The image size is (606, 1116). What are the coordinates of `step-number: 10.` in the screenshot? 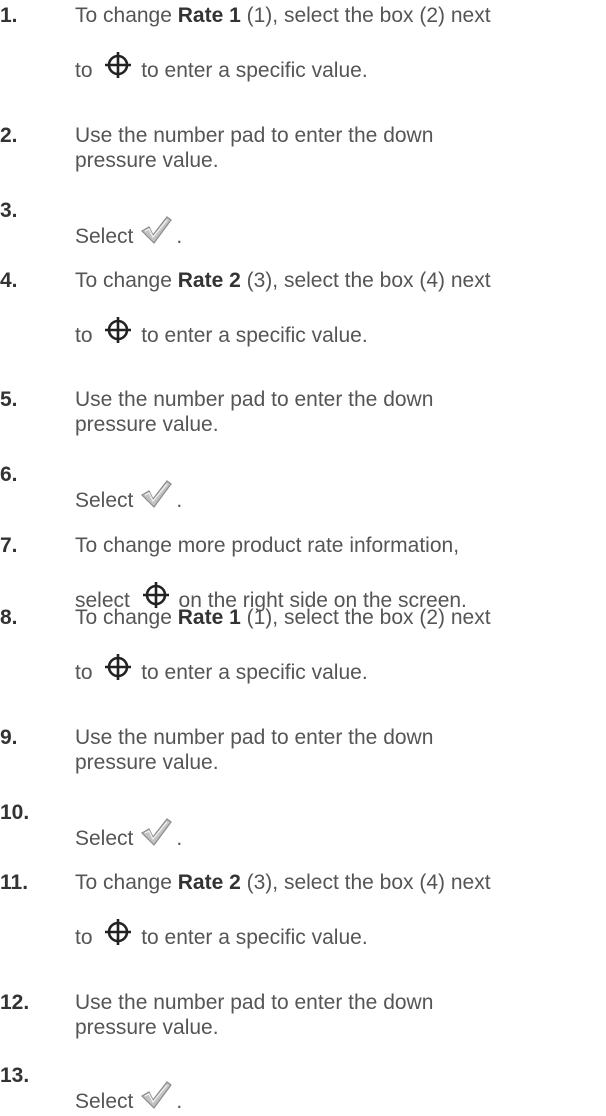 It's located at (15, 812).